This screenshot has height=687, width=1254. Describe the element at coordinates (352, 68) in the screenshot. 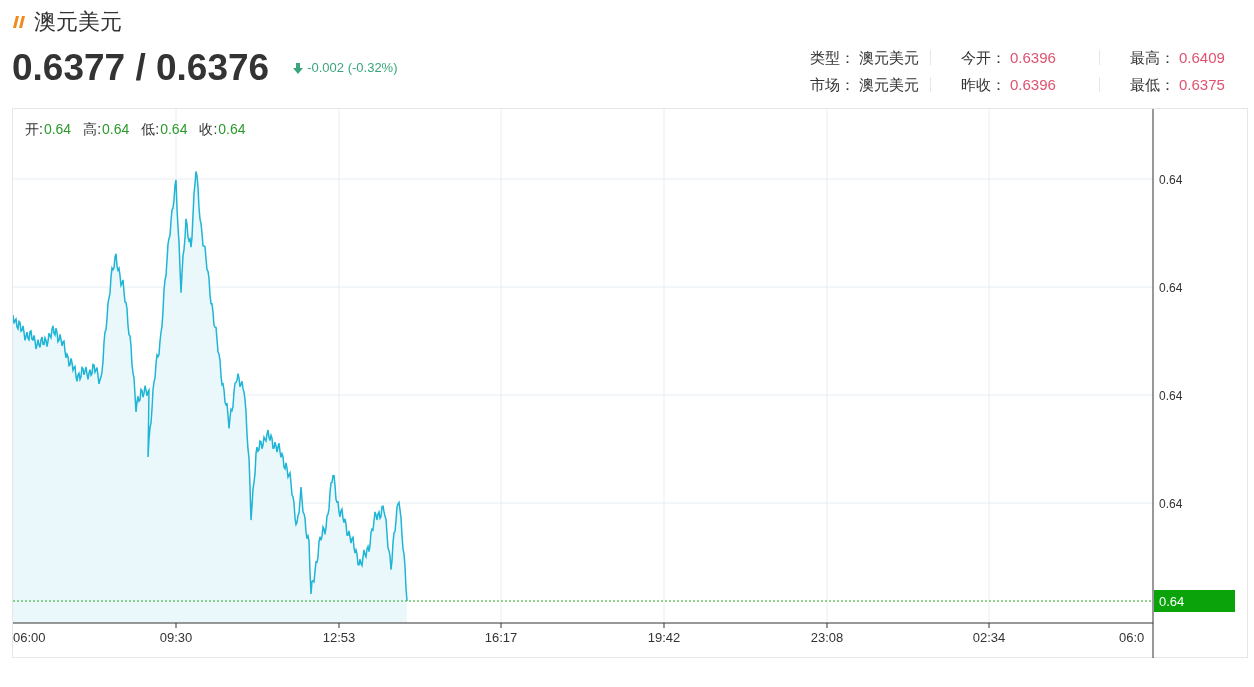

I see `price-change: -0.002 (-0.32%)` at that location.